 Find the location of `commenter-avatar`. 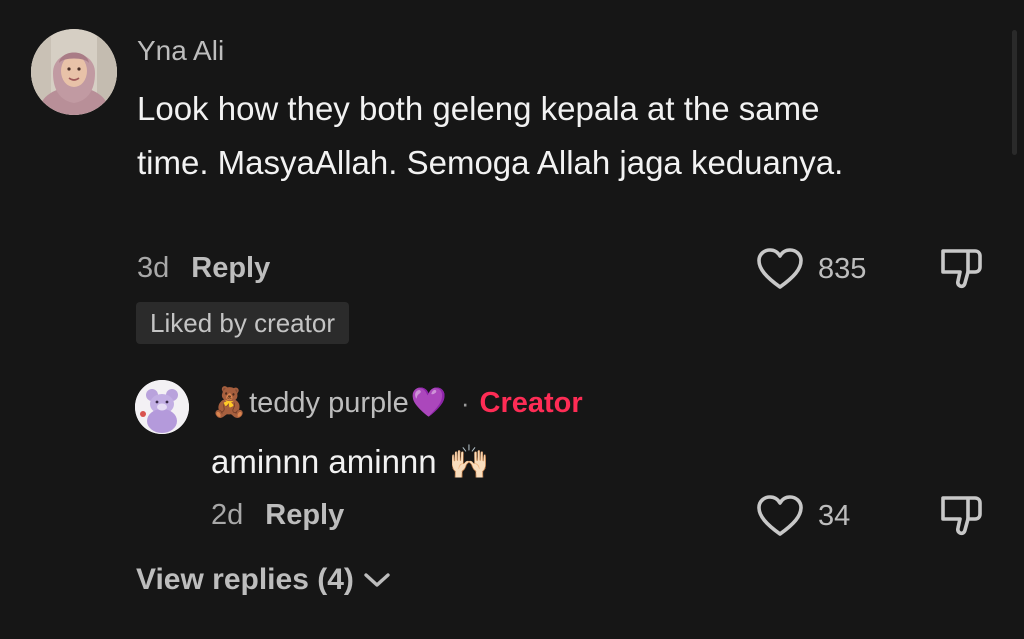

commenter-avatar is located at coordinates (74, 72).